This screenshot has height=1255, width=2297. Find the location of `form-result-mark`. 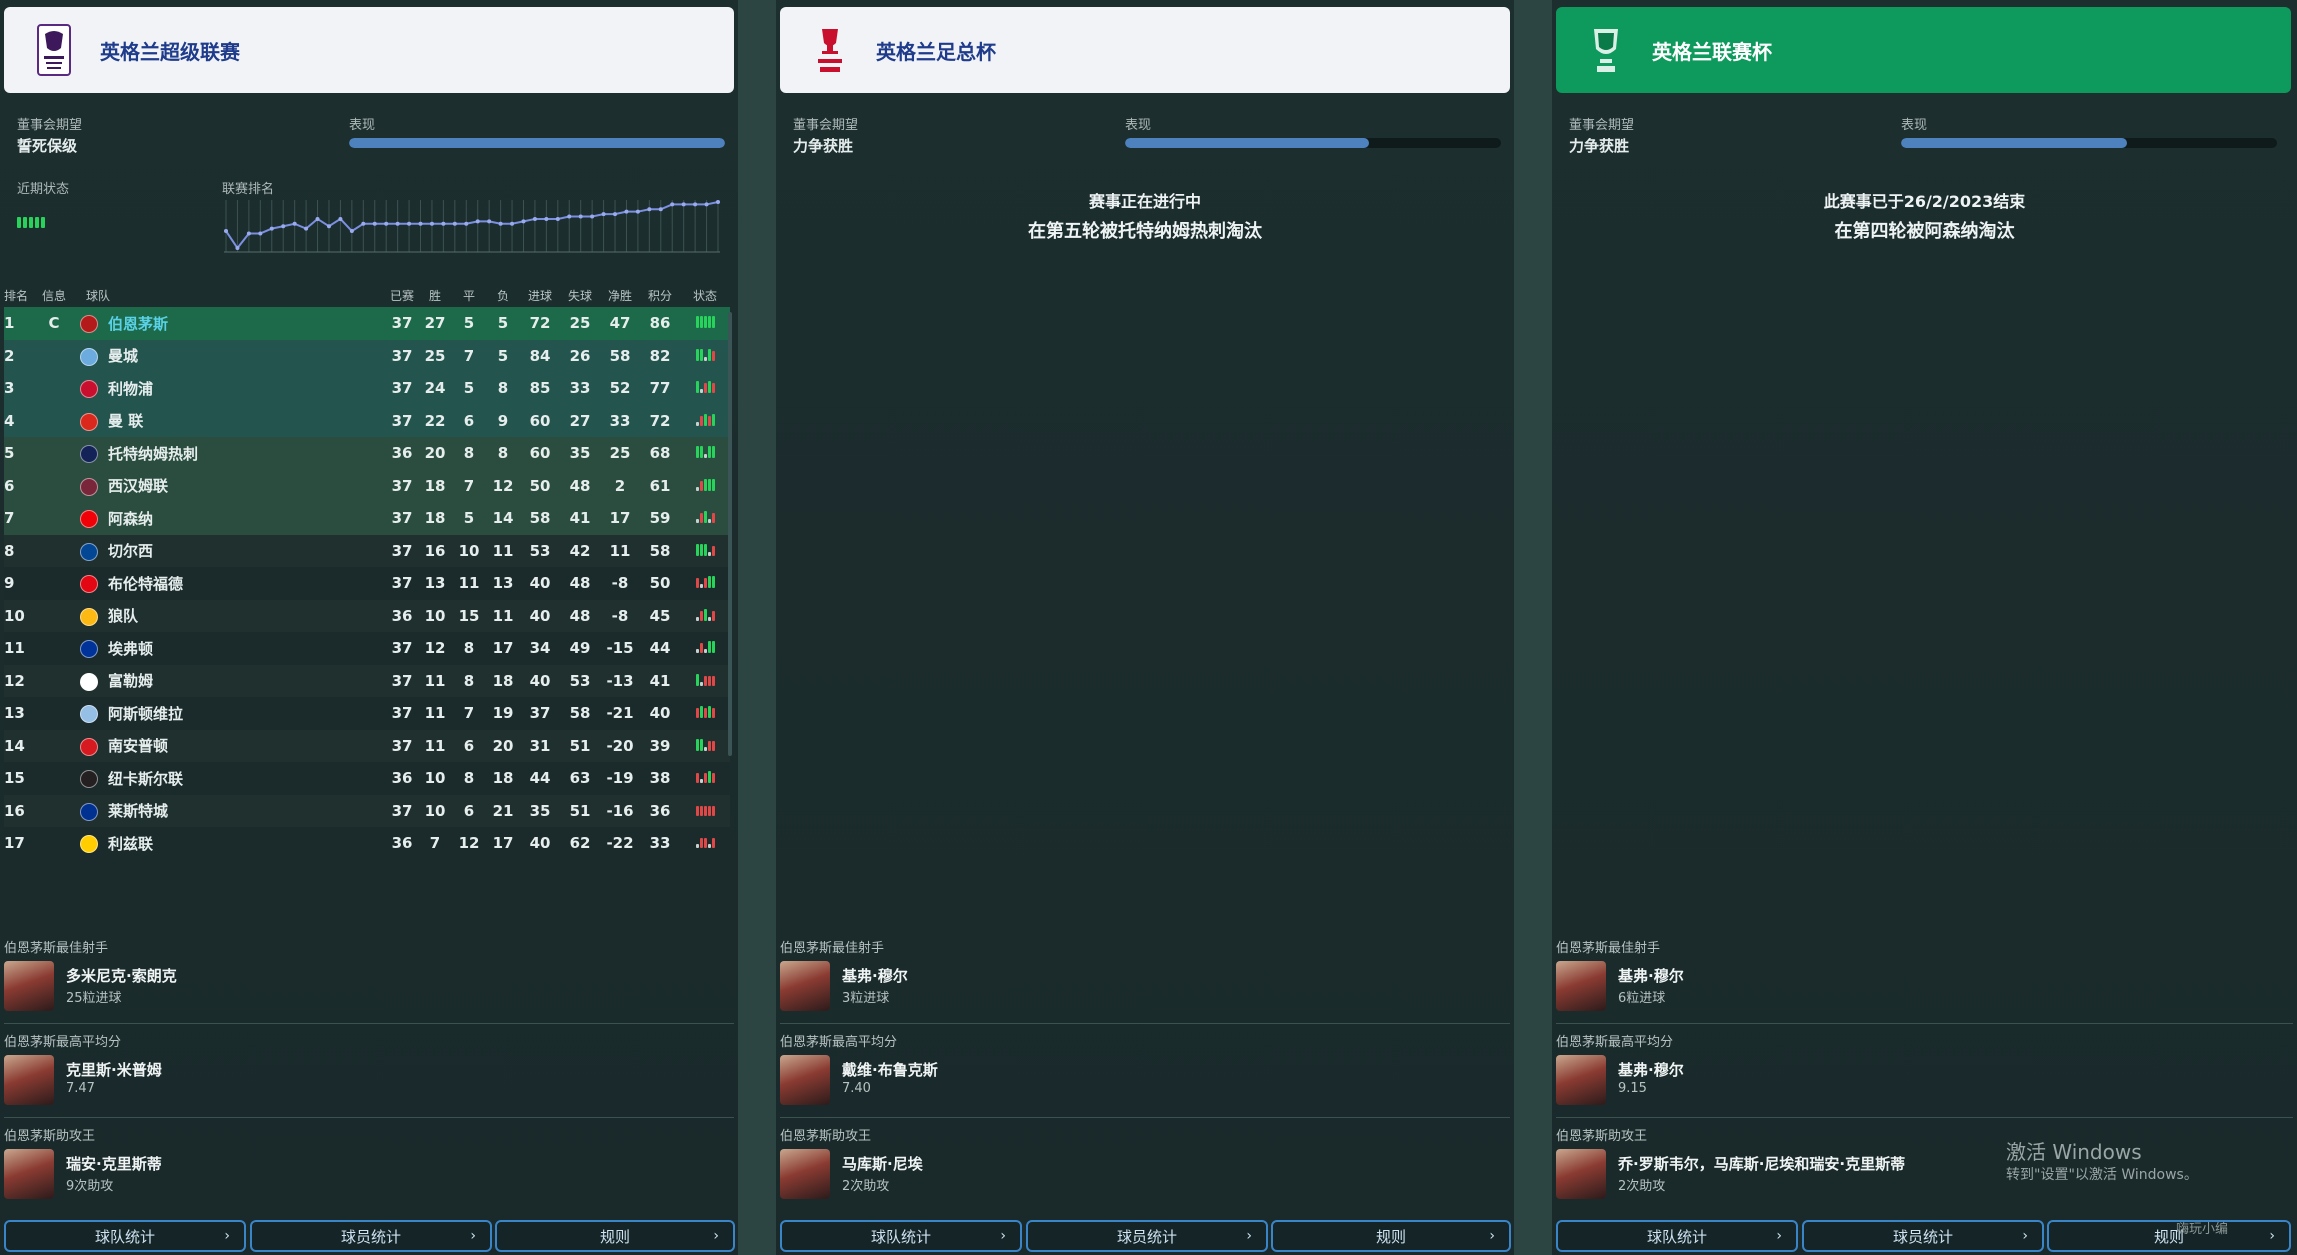

form-result-mark is located at coordinates (705, 748).